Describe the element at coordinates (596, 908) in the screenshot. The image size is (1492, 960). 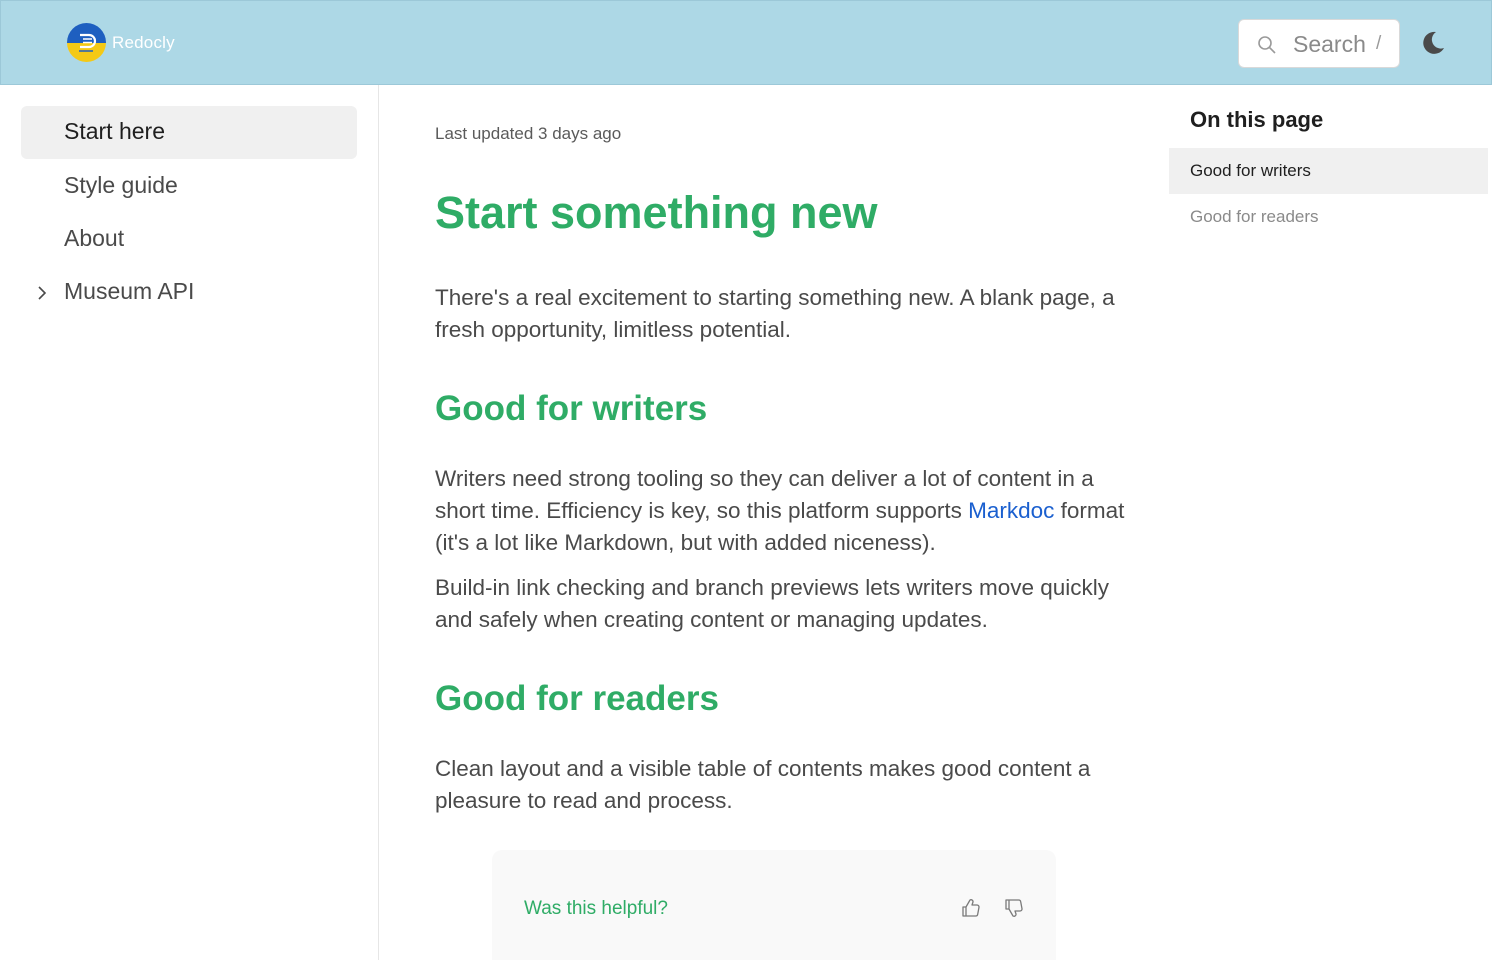
I see `feedback-question: Was this helpful?` at that location.